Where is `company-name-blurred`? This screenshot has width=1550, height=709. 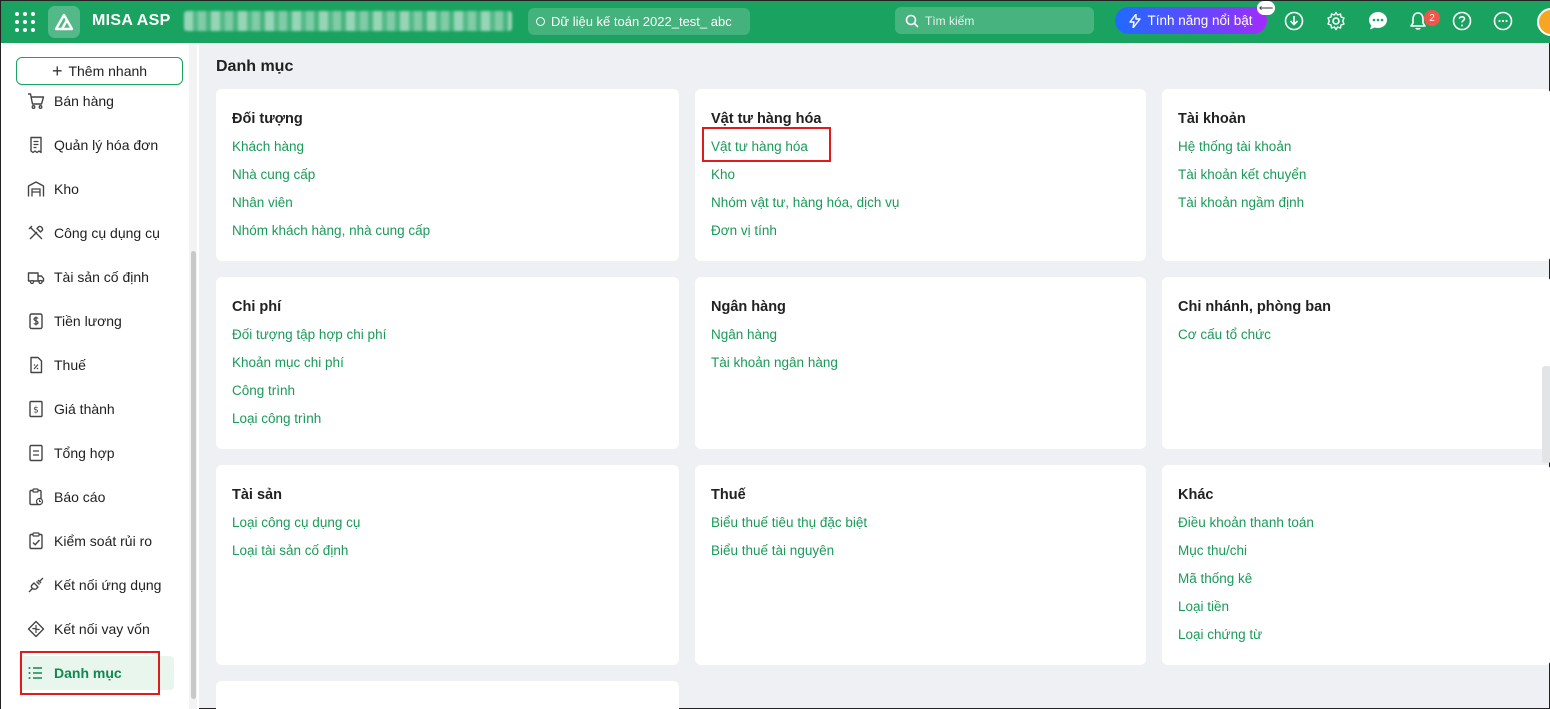 company-name-blurred is located at coordinates (348, 21).